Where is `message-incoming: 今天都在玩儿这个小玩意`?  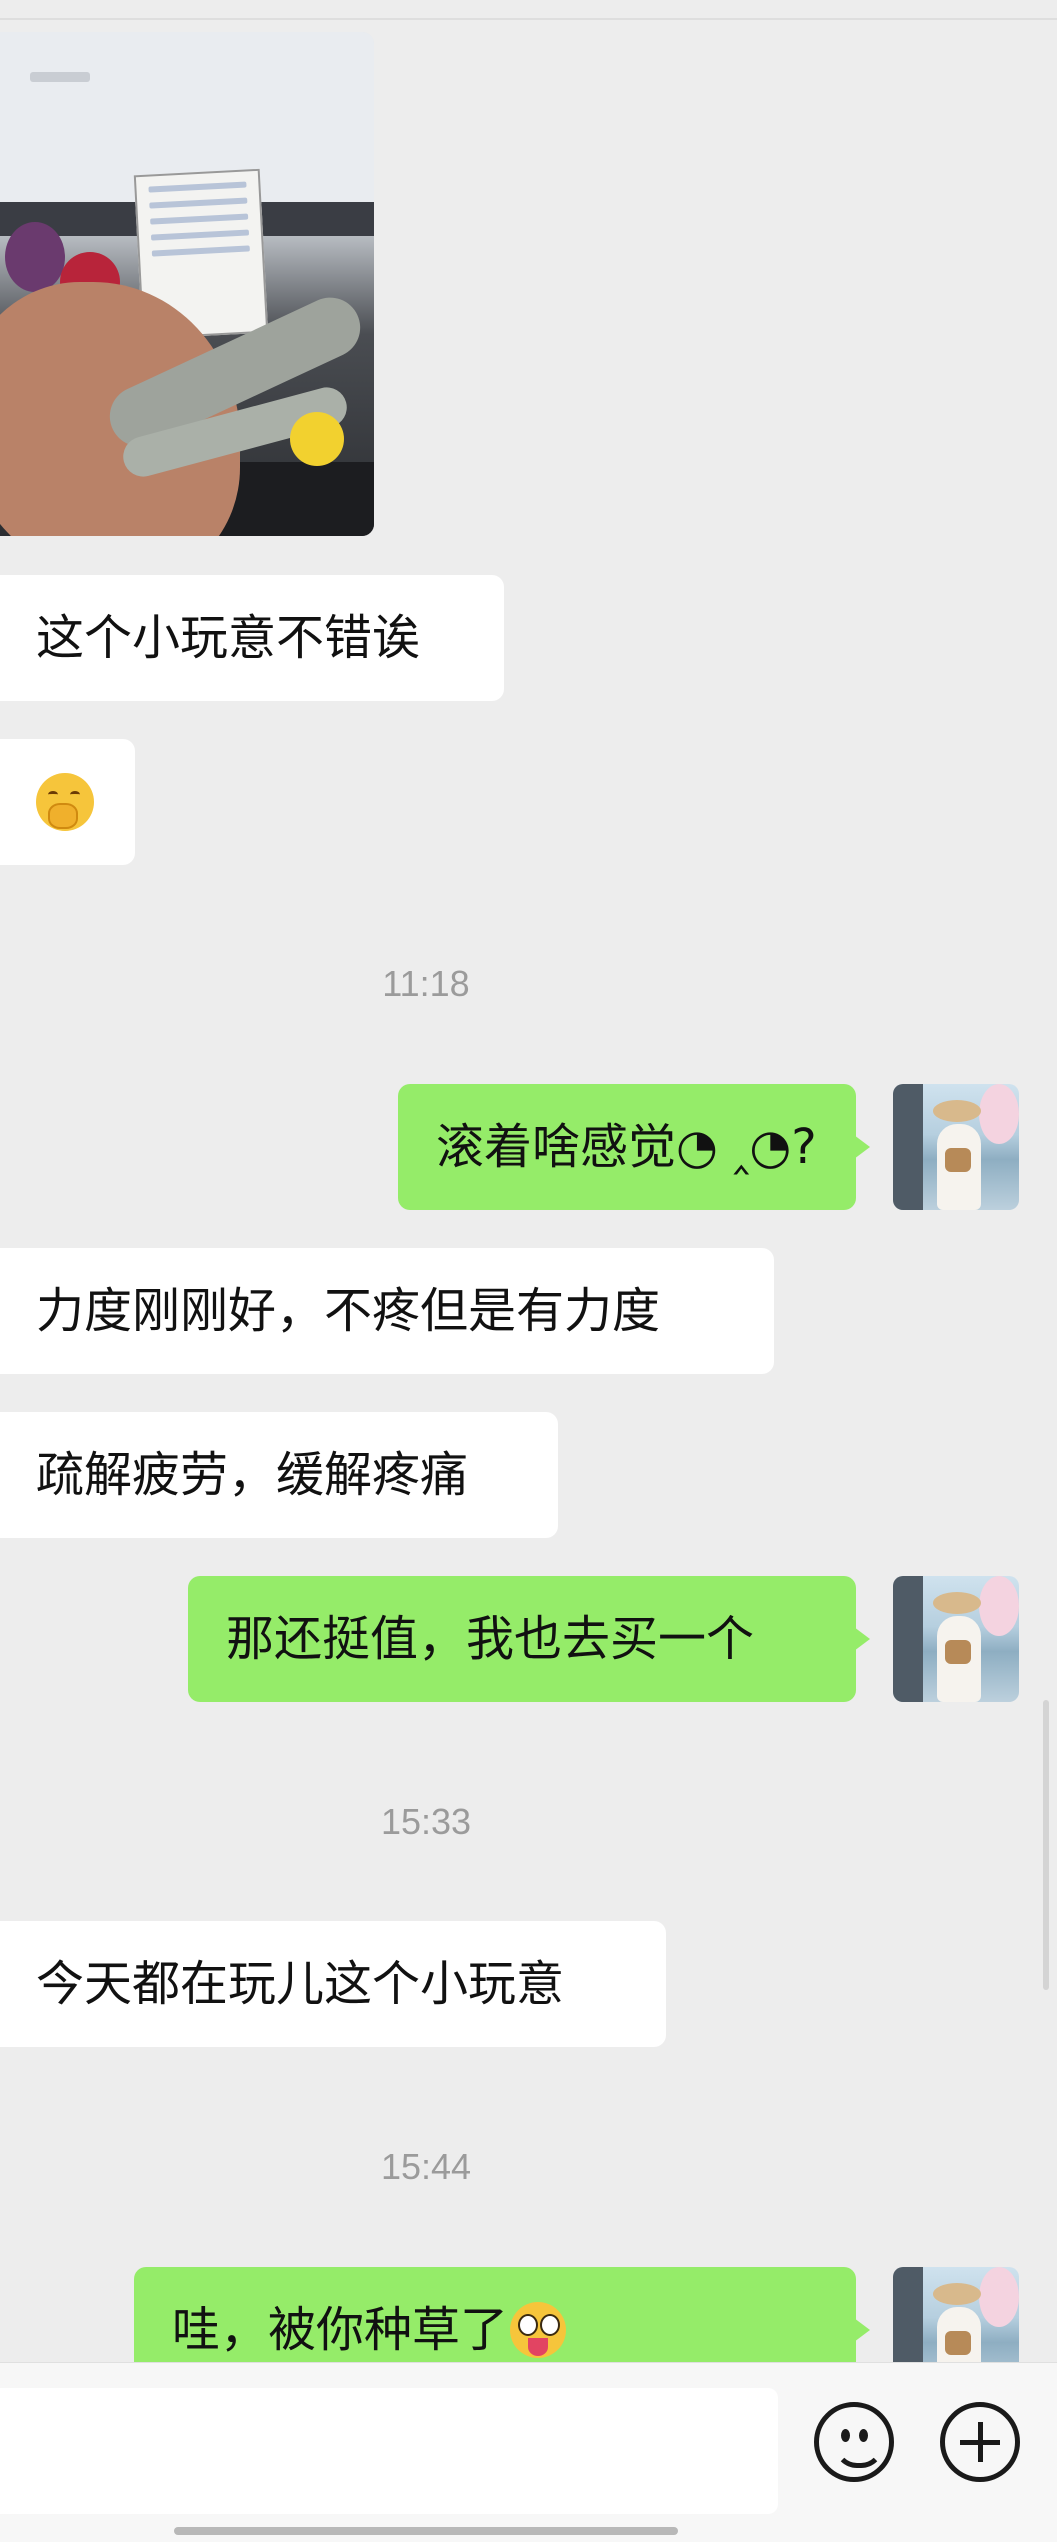 message-incoming: 今天都在玩儿这个小玩意 is located at coordinates (333, 1984).